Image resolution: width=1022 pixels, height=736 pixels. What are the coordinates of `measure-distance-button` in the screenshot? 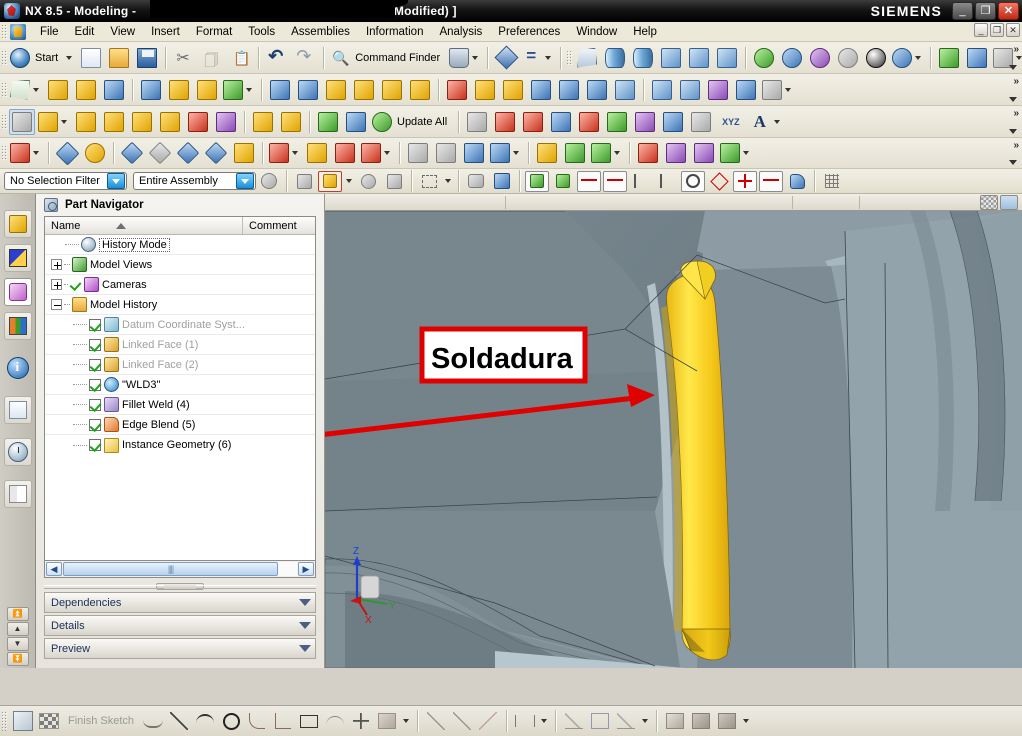 It's located at (317, 153).